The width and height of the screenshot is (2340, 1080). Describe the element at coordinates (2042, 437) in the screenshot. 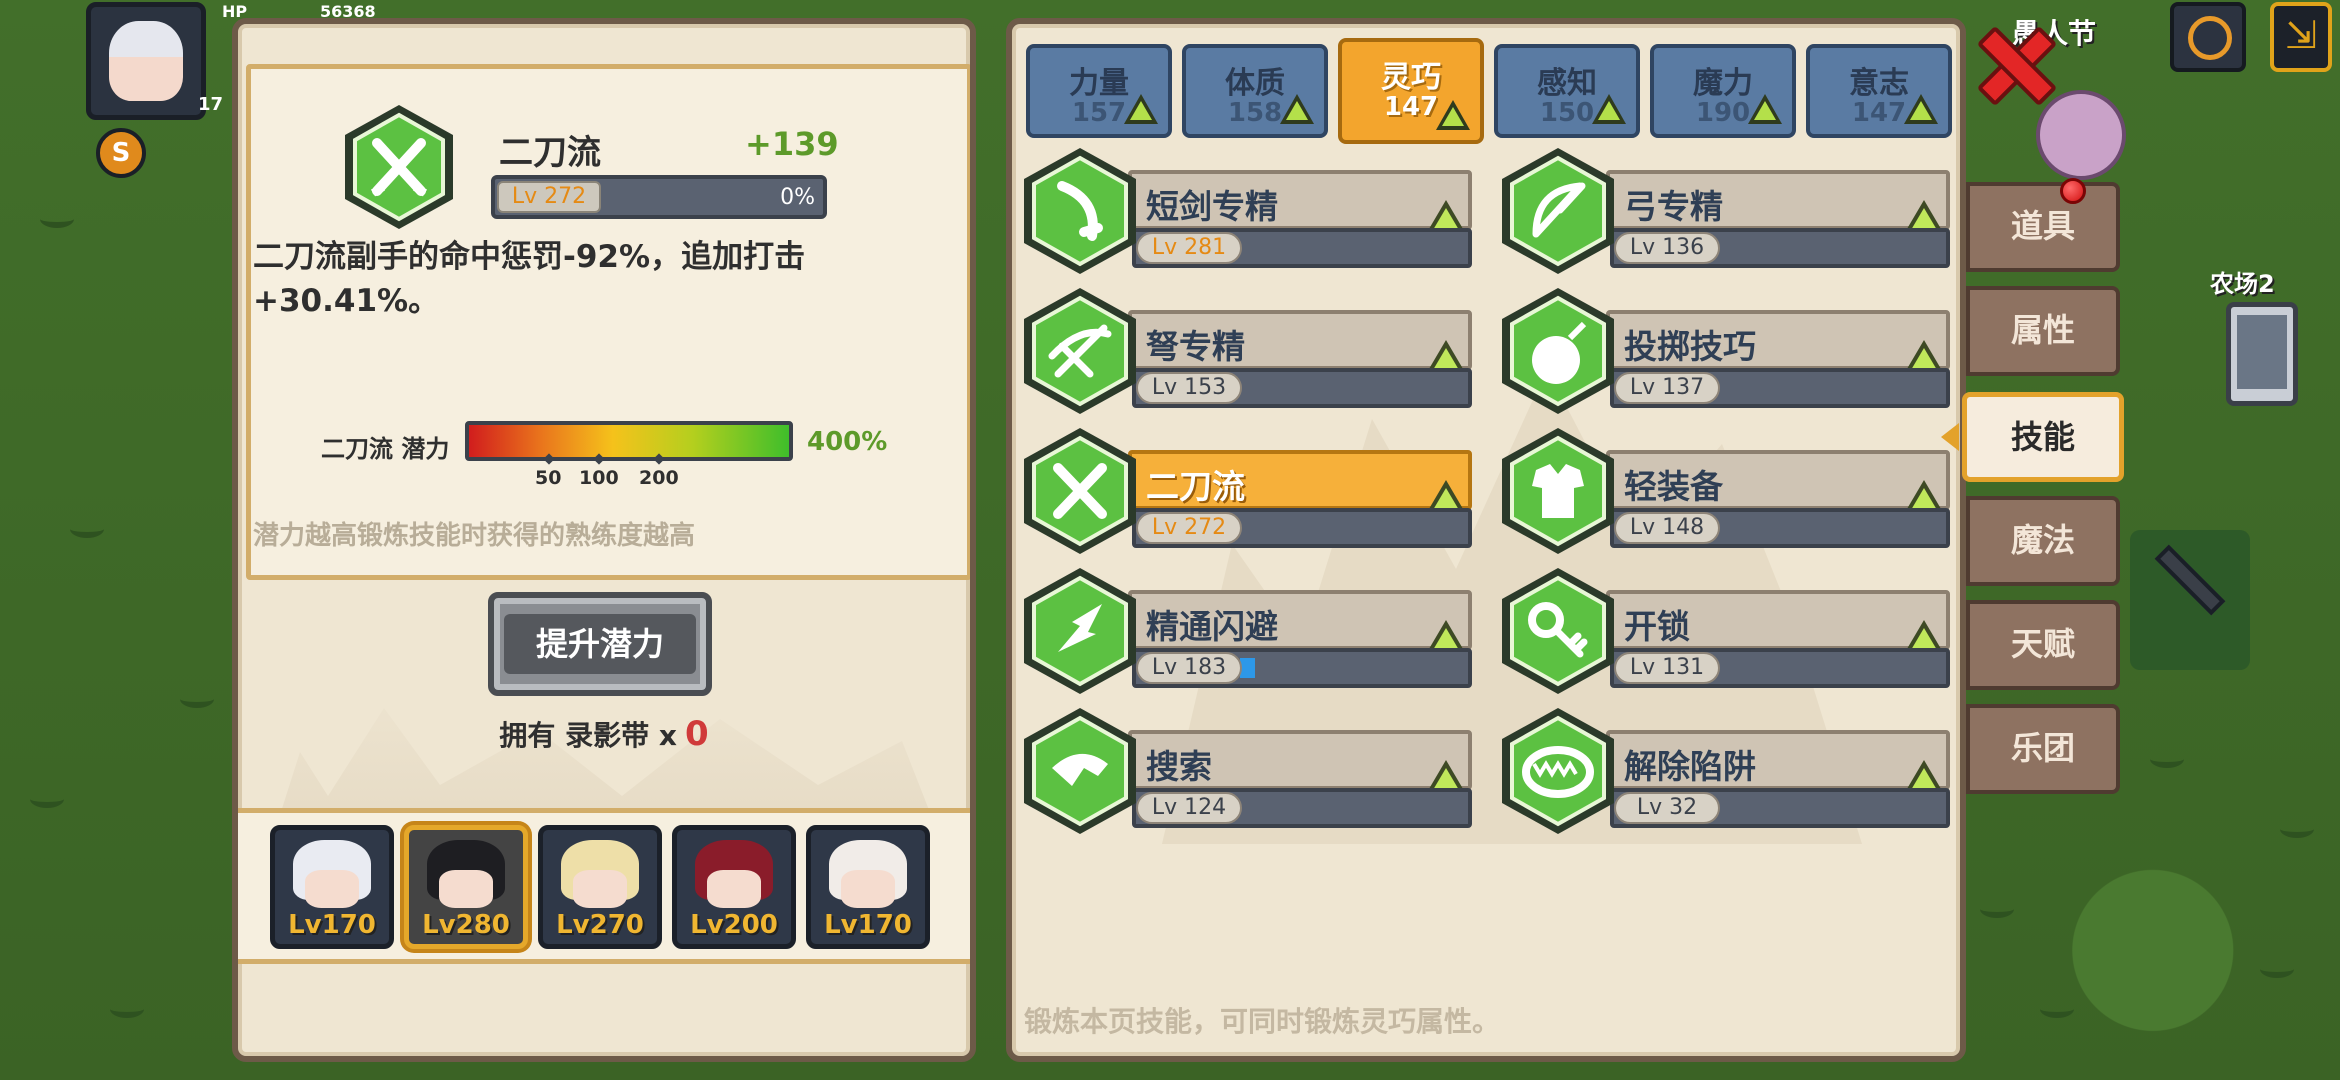

I see `side-tab-label: 技能` at that location.